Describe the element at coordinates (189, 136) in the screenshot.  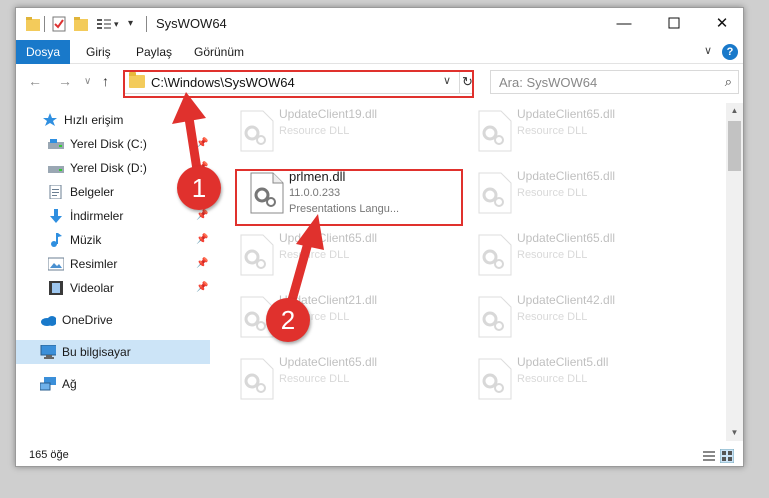
I see `arrow-to-address` at that location.